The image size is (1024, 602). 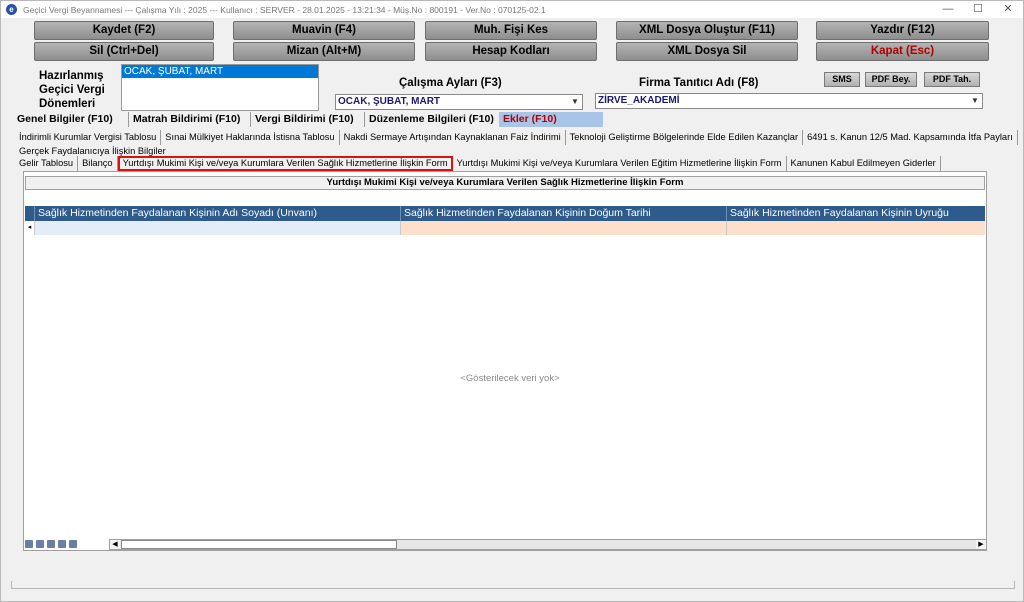 What do you see at coordinates (510, 378) in the screenshot?
I see `empty-grid-message: <Gösterilecek veri yok>` at bounding box center [510, 378].